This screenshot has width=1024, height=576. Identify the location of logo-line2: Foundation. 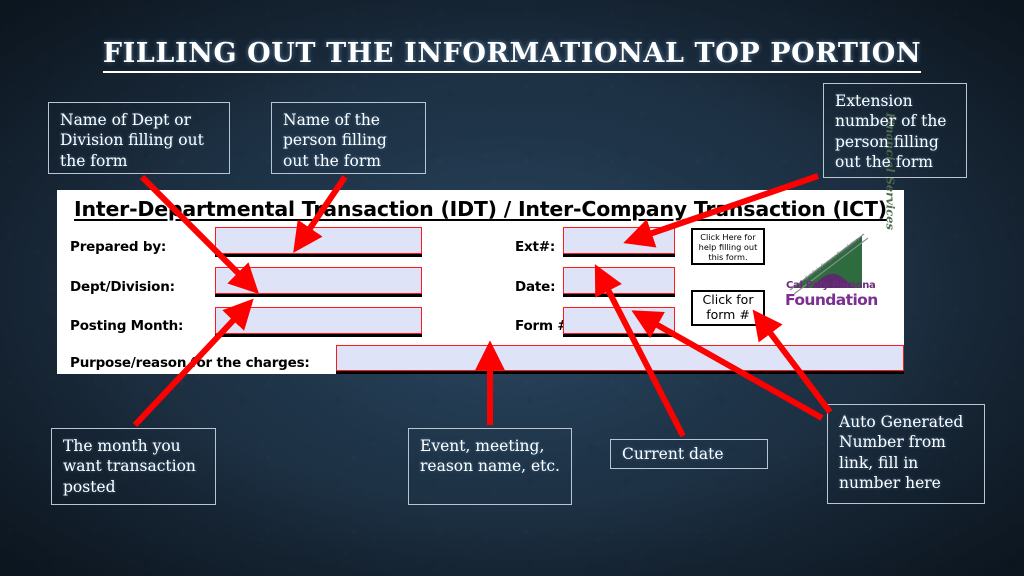
(831, 300).